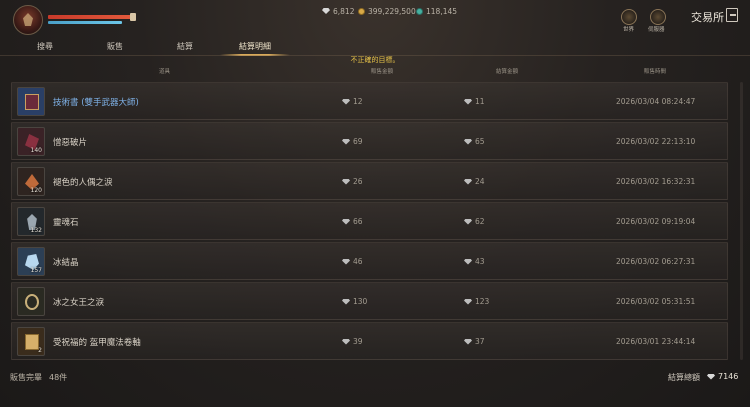 The width and height of the screenshot is (750, 407). I want to click on item-name: 憎惡破片, so click(70, 142).